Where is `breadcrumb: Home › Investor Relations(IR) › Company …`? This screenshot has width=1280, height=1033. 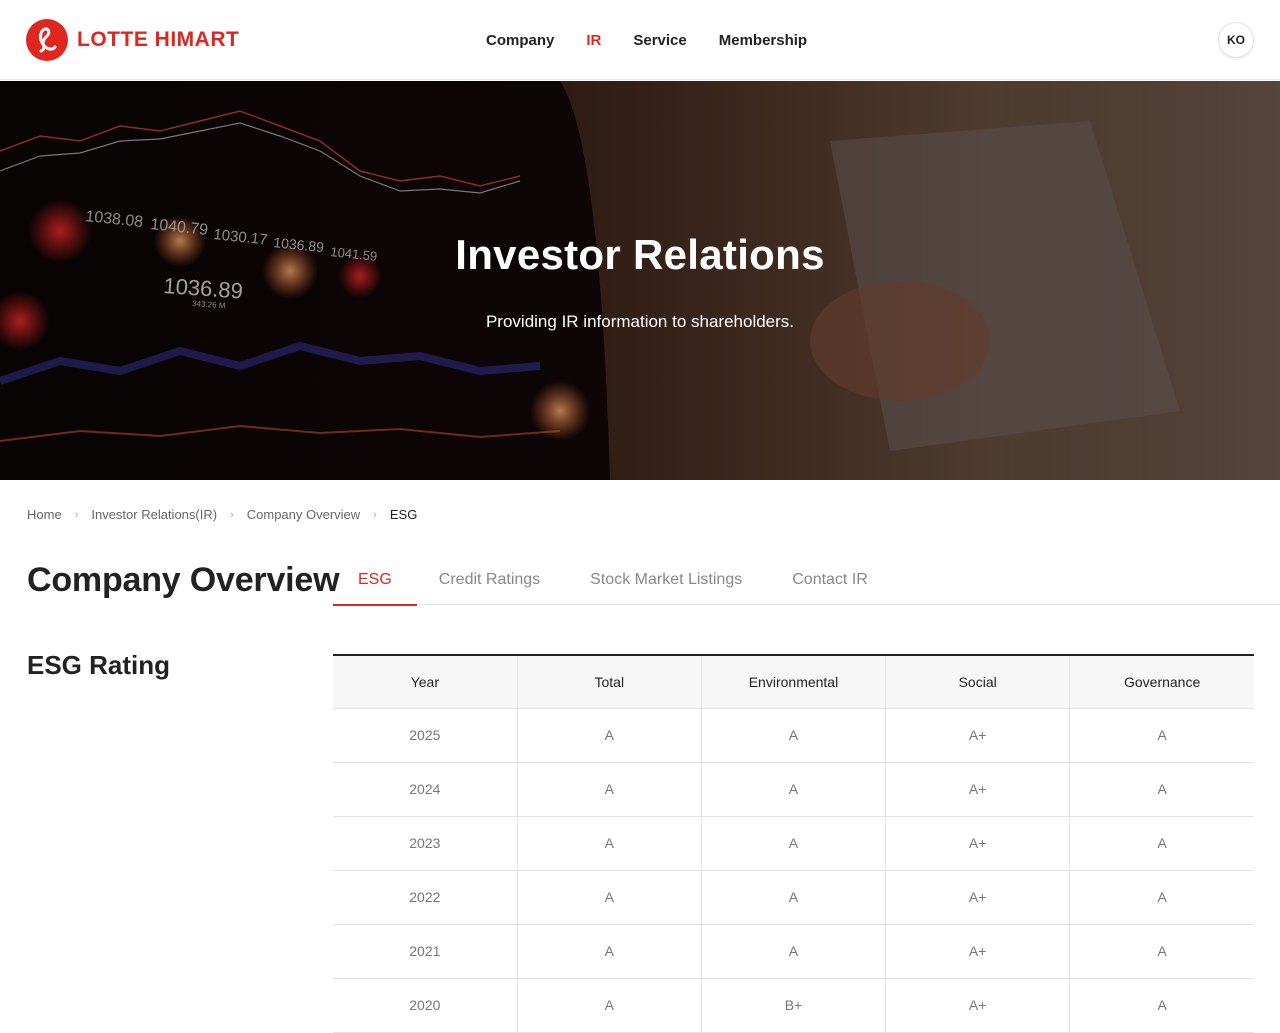
breadcrumb: Home › Investor Relations(IR) › Company … is located at coordinates (222, 514).